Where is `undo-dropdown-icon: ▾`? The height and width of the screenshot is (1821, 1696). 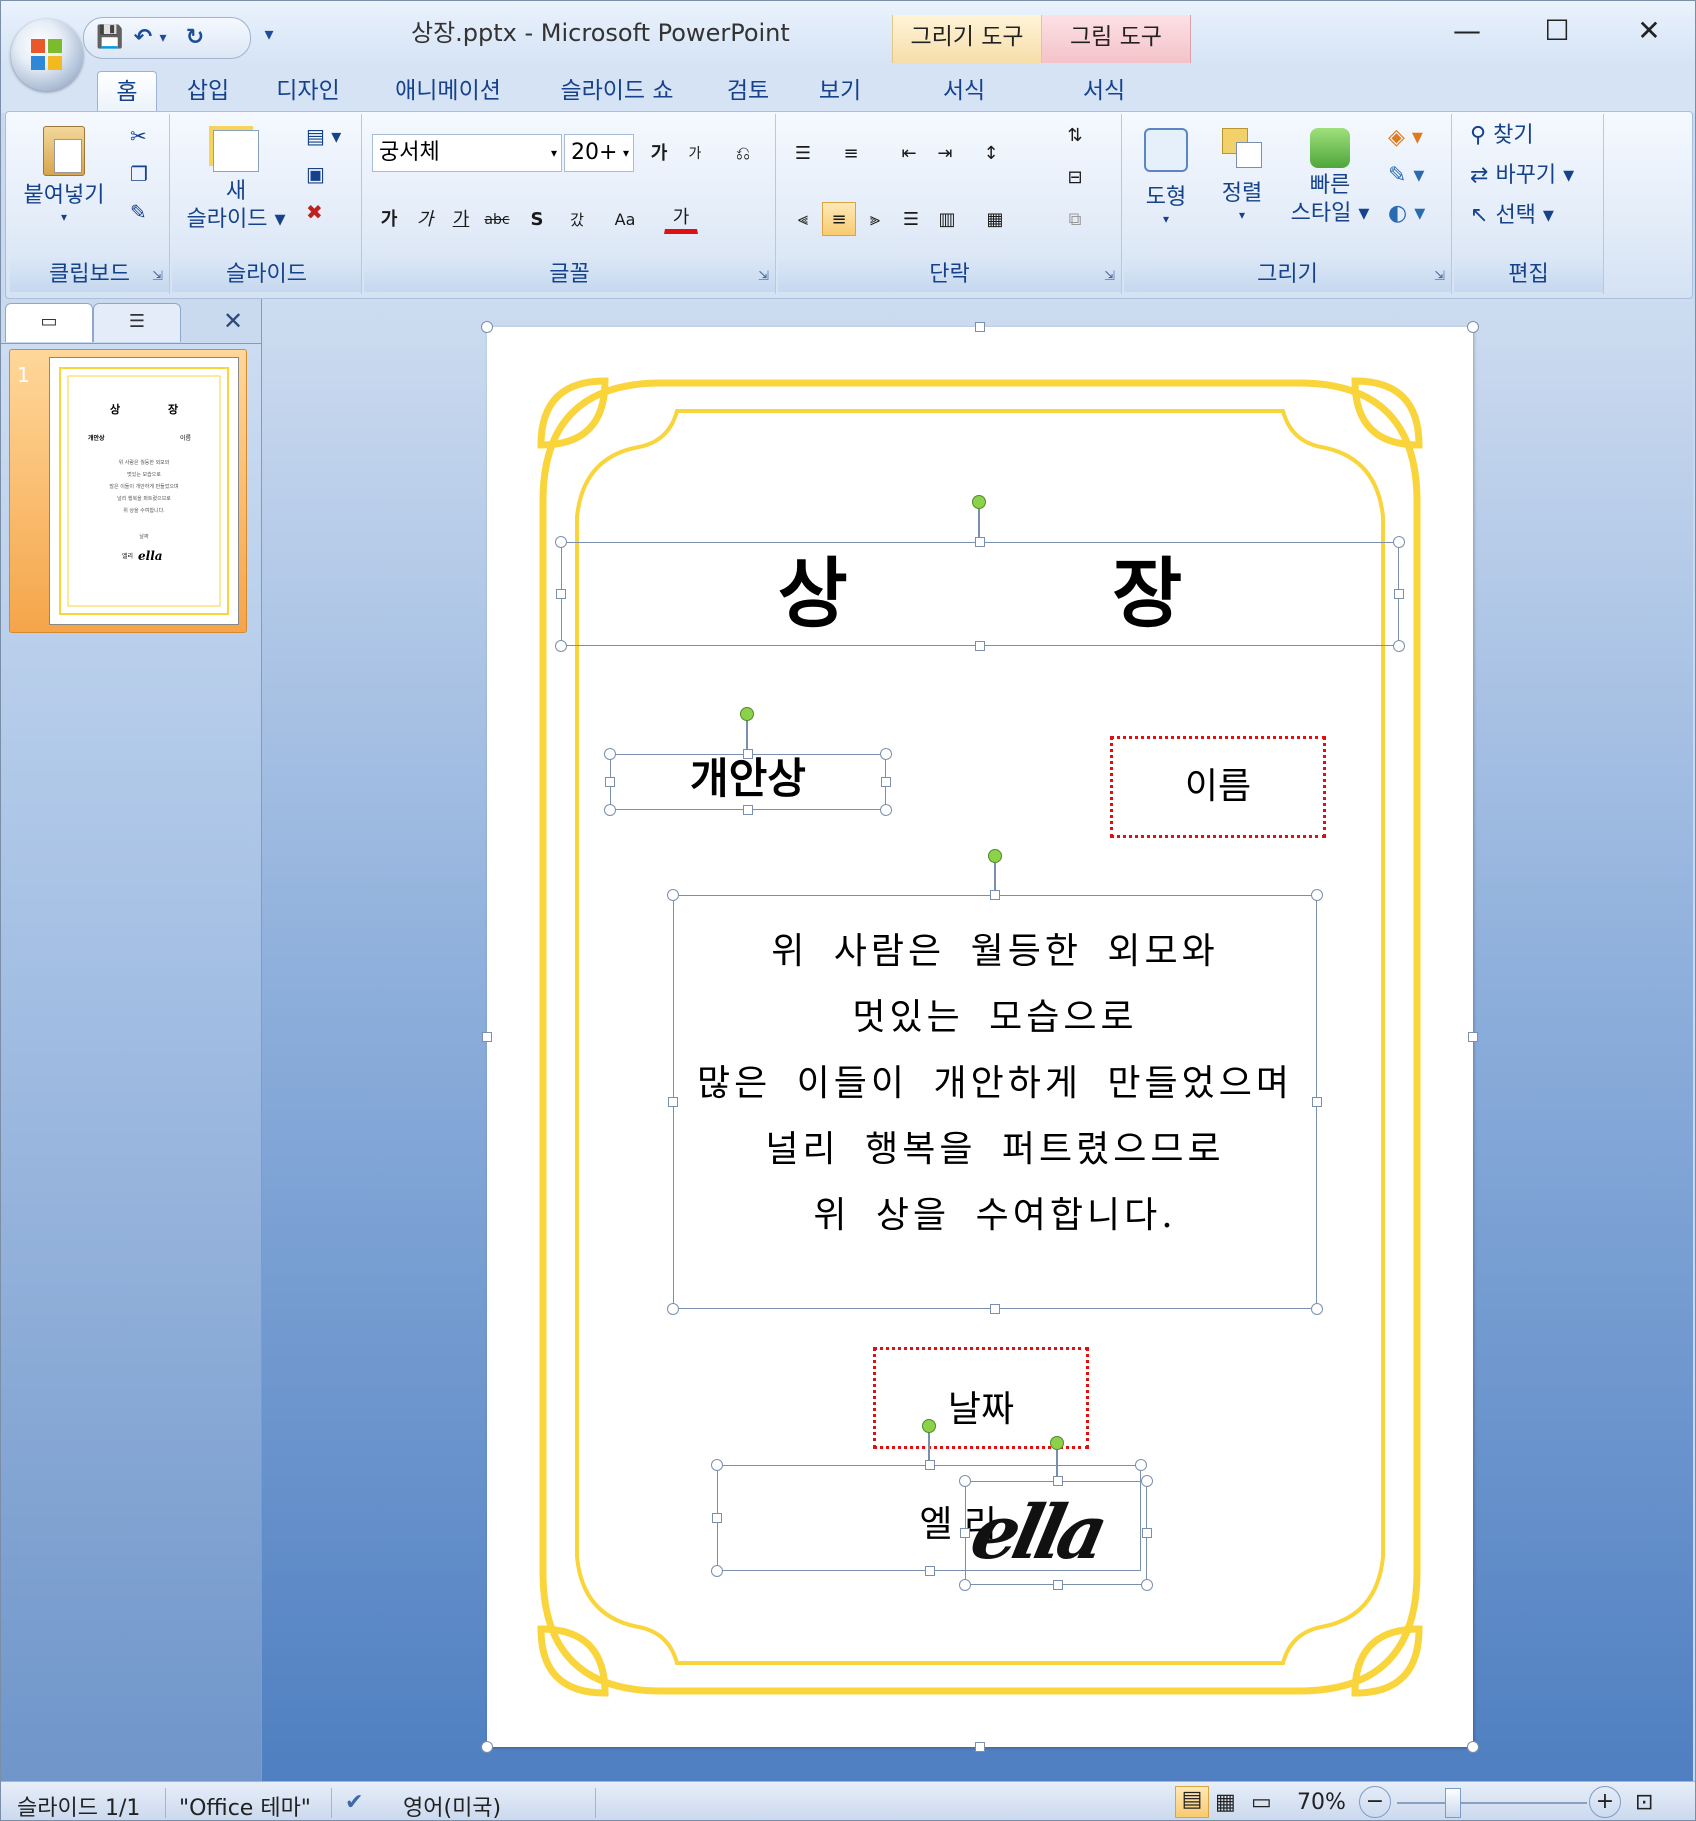
undo-dropdown-icon: ▾ is located at coordinates (163, 38).